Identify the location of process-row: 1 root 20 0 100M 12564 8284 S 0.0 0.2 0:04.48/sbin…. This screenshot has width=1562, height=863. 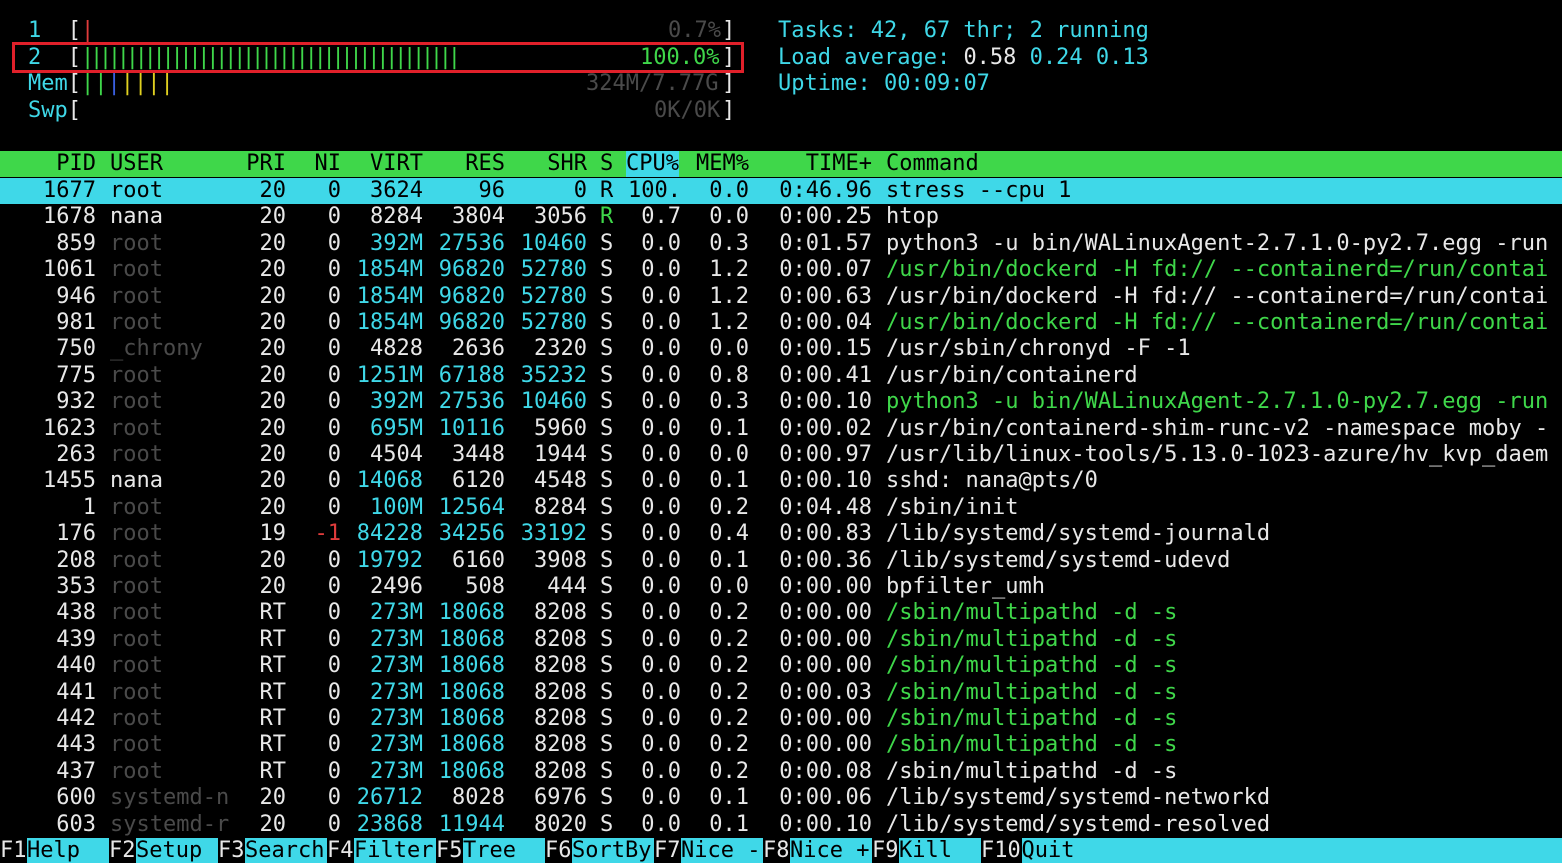
(781, 508).